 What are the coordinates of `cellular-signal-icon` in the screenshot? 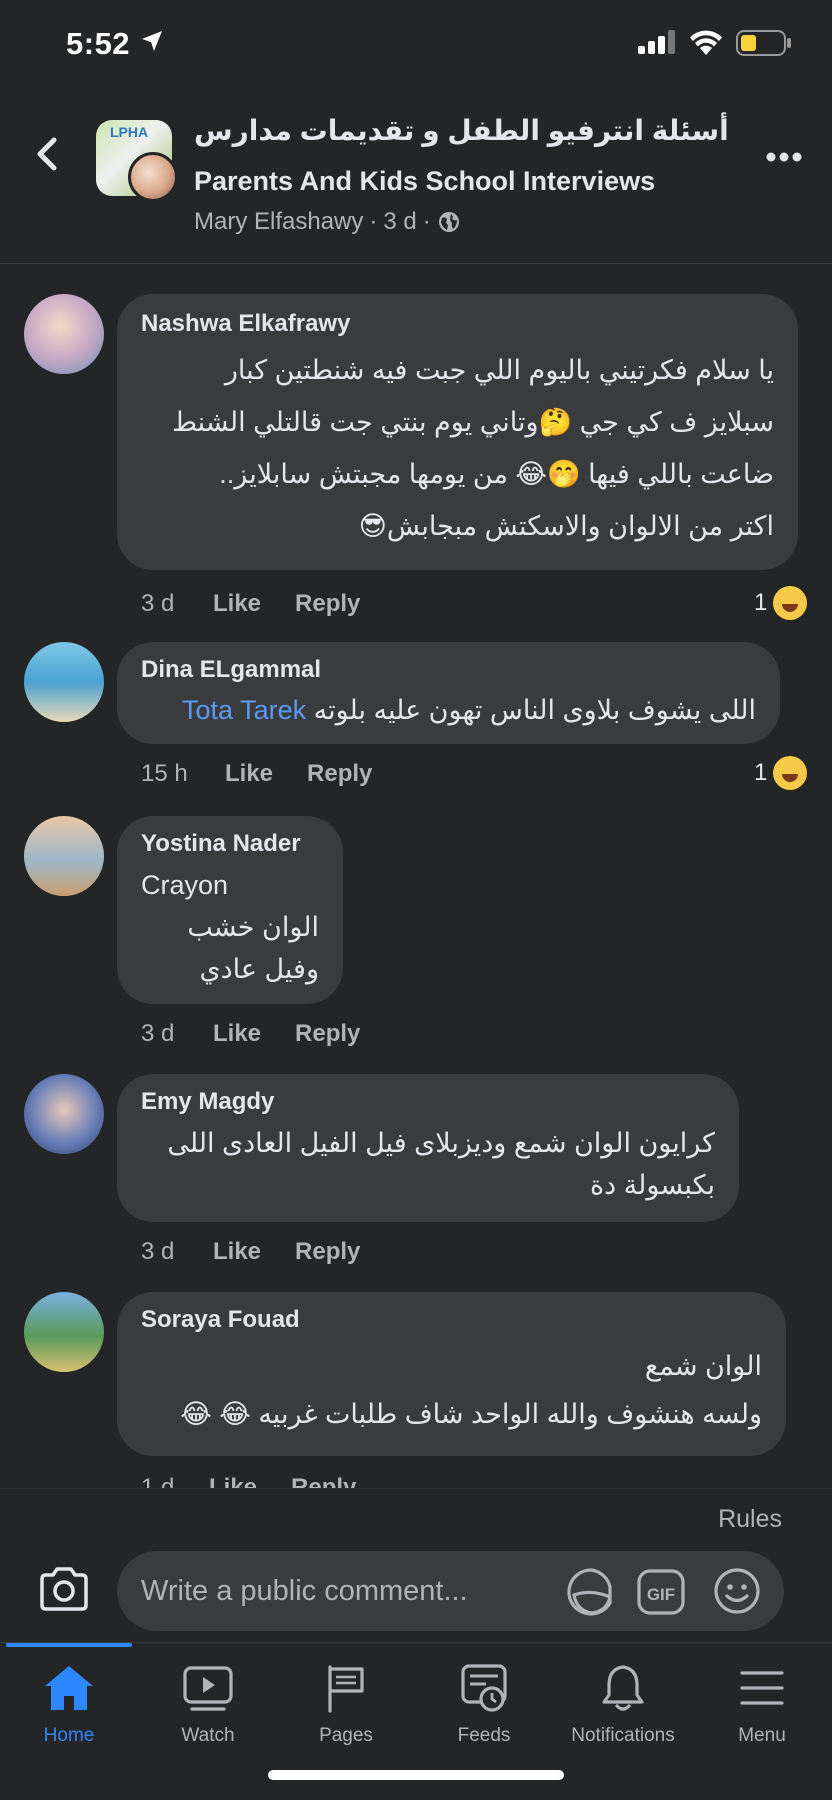 It's located at (656, 42).